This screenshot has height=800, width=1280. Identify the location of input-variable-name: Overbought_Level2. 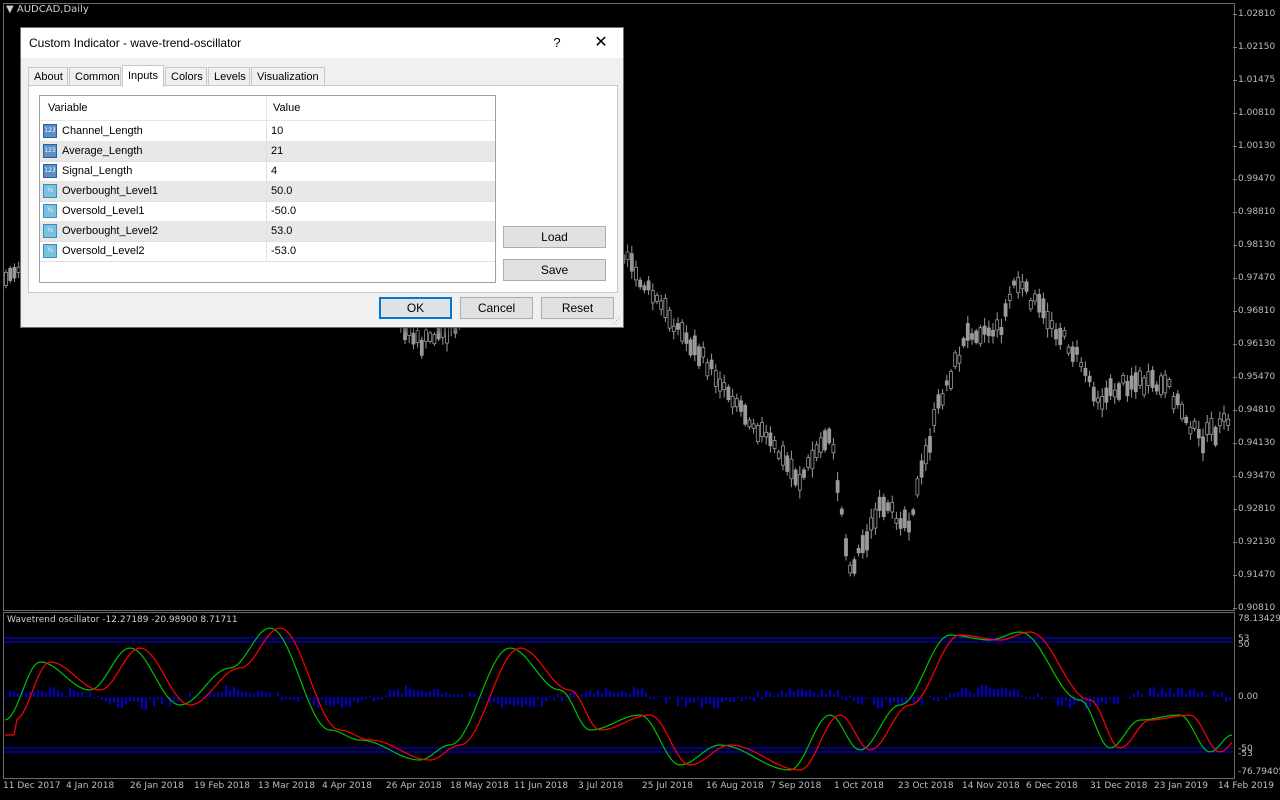
(110, 231).